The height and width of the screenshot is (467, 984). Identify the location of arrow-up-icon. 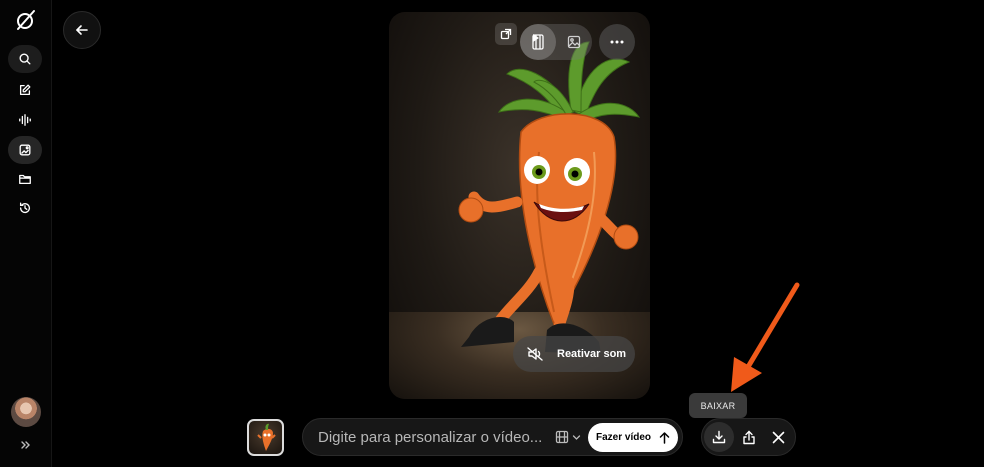
(664, 437).